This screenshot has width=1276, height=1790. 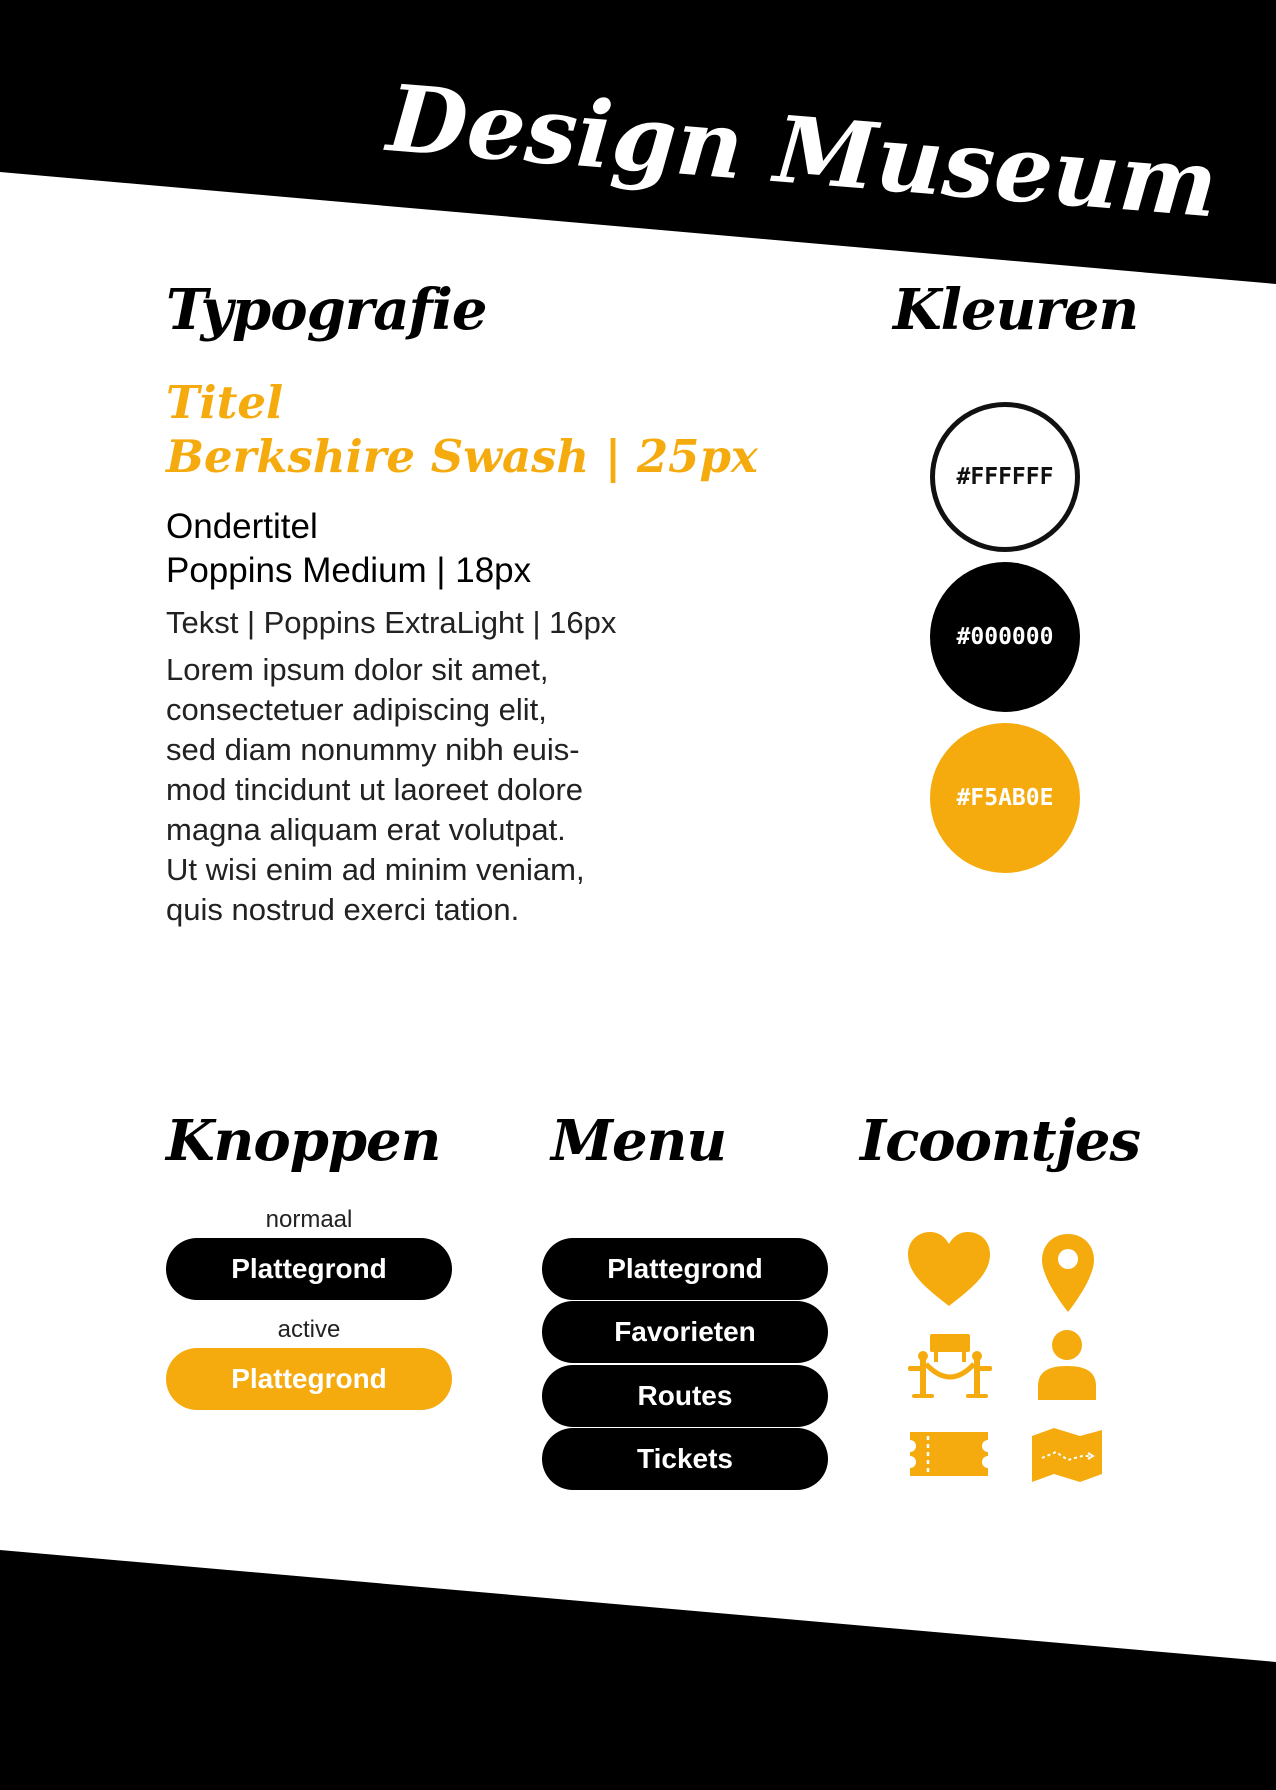 What do you see at coordinates (375, 869) in the screenshot?
I see `lorem-line: Ut wisi enim ad minim veniam,` at bounding box center [375, 869].